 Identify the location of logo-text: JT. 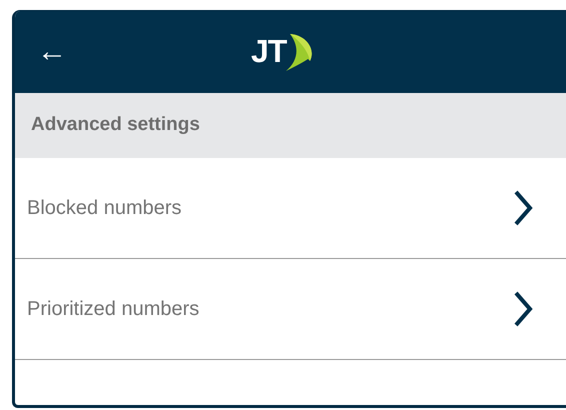
(268, 51).